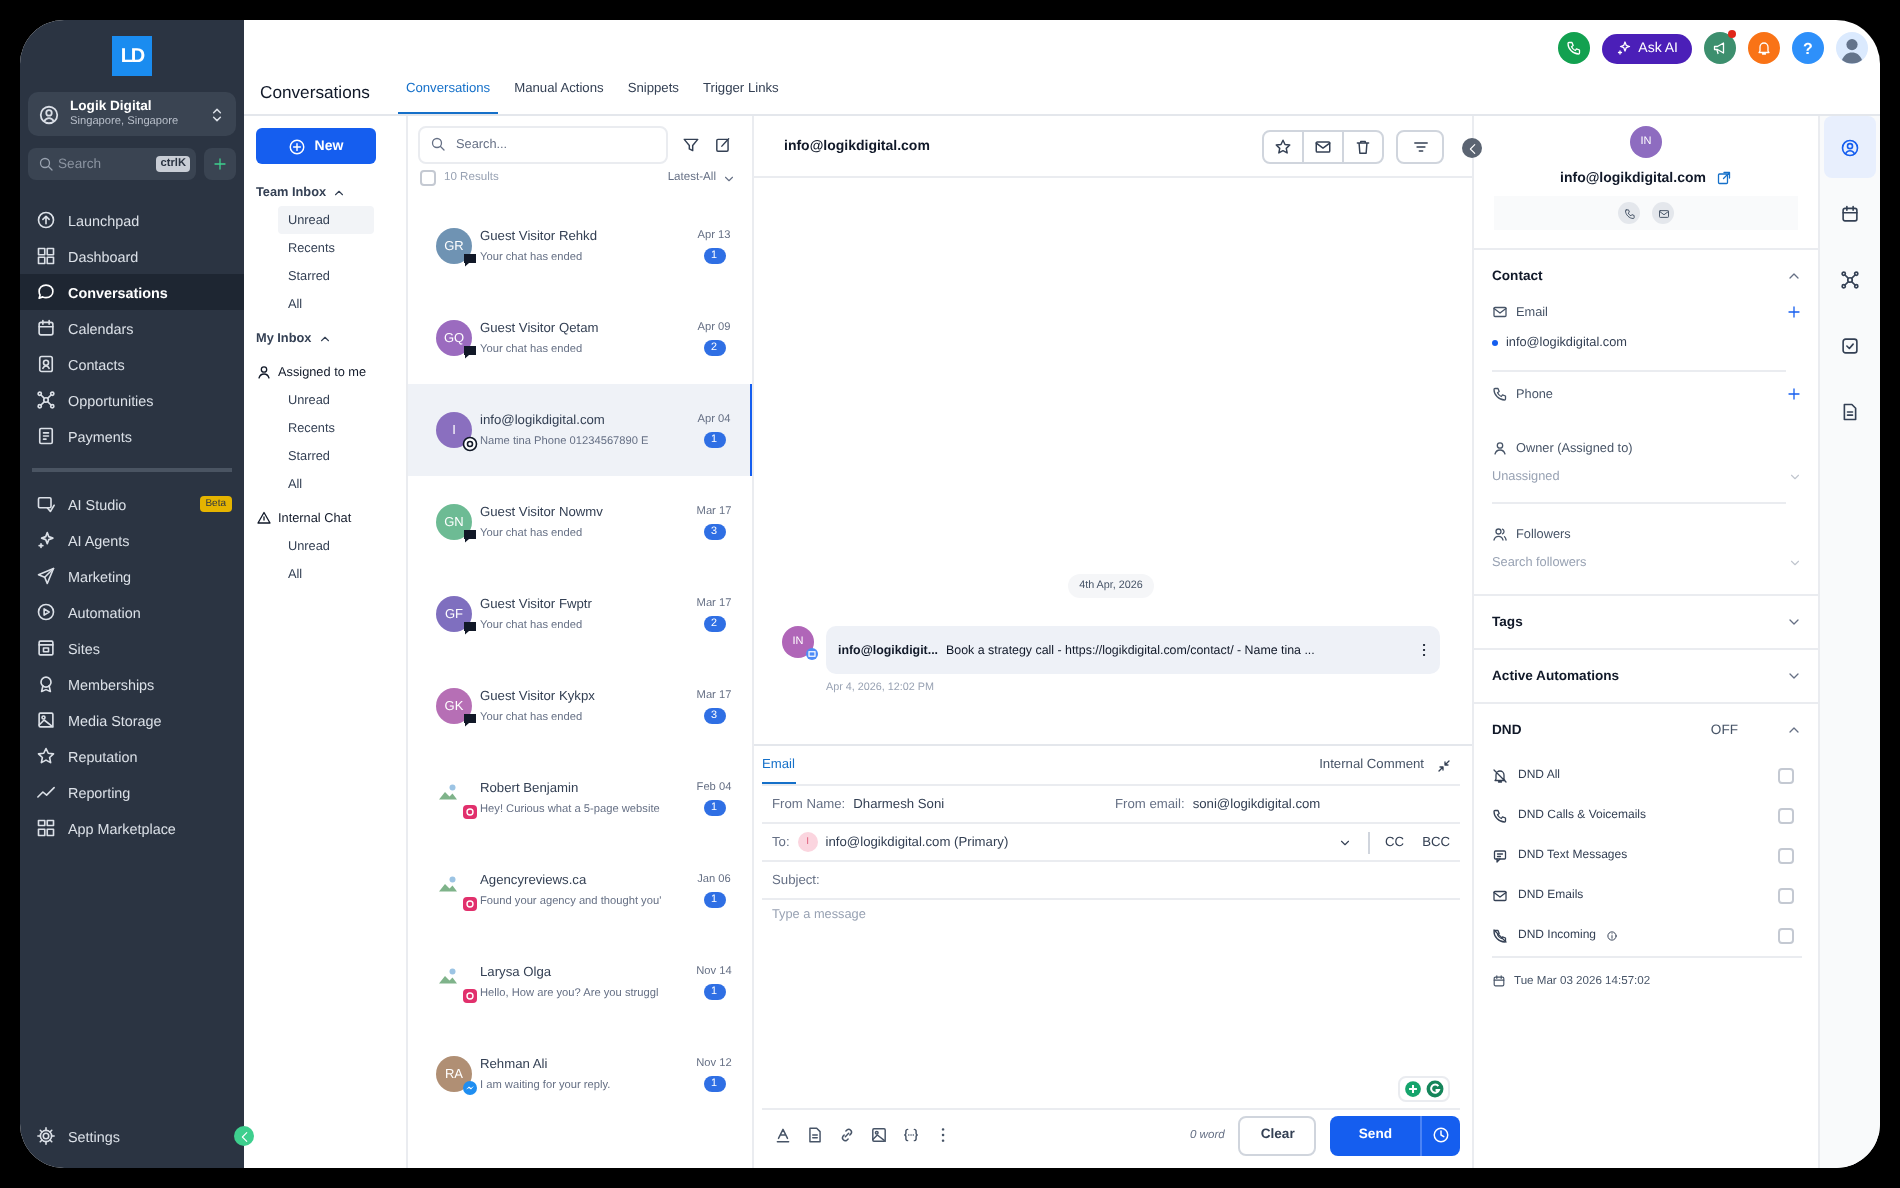 This screenshot has width=1900, height=1188. I want to click on call-button, so click(1629, 213).